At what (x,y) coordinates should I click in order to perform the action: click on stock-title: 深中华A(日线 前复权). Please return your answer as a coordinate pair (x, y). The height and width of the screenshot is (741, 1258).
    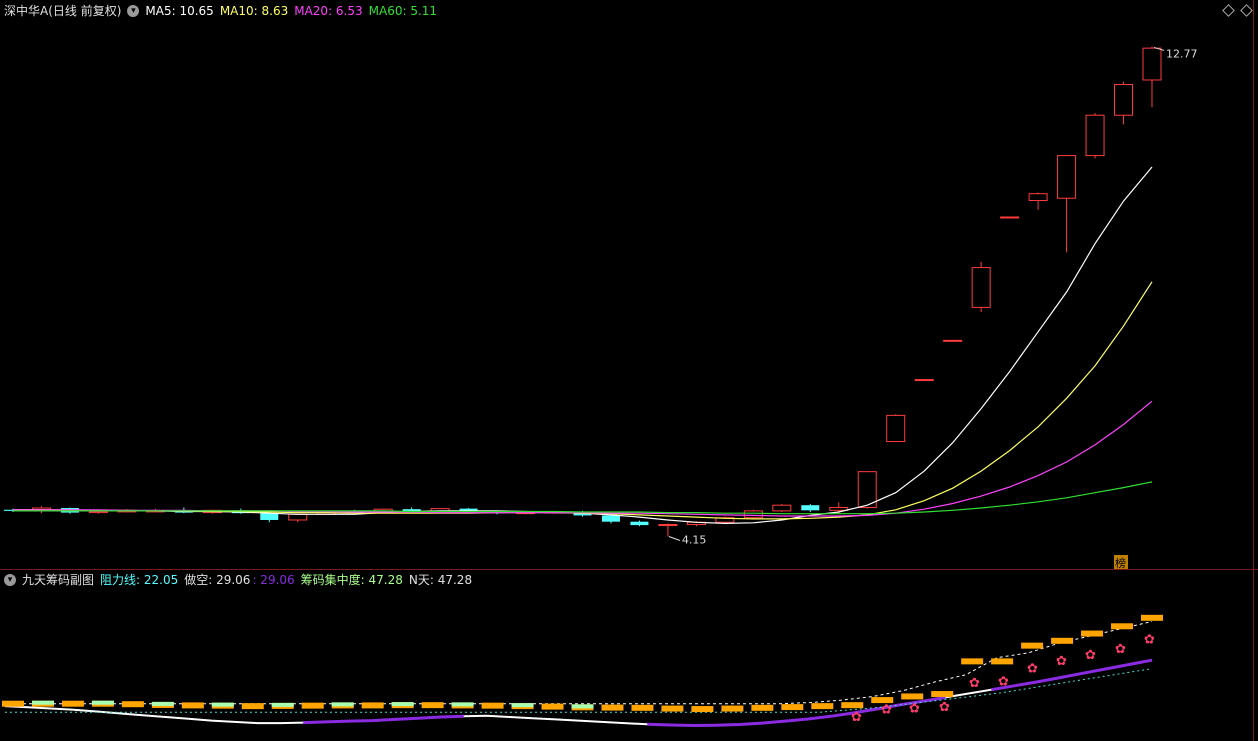
    Looking at the image, I should click on (63, 11).